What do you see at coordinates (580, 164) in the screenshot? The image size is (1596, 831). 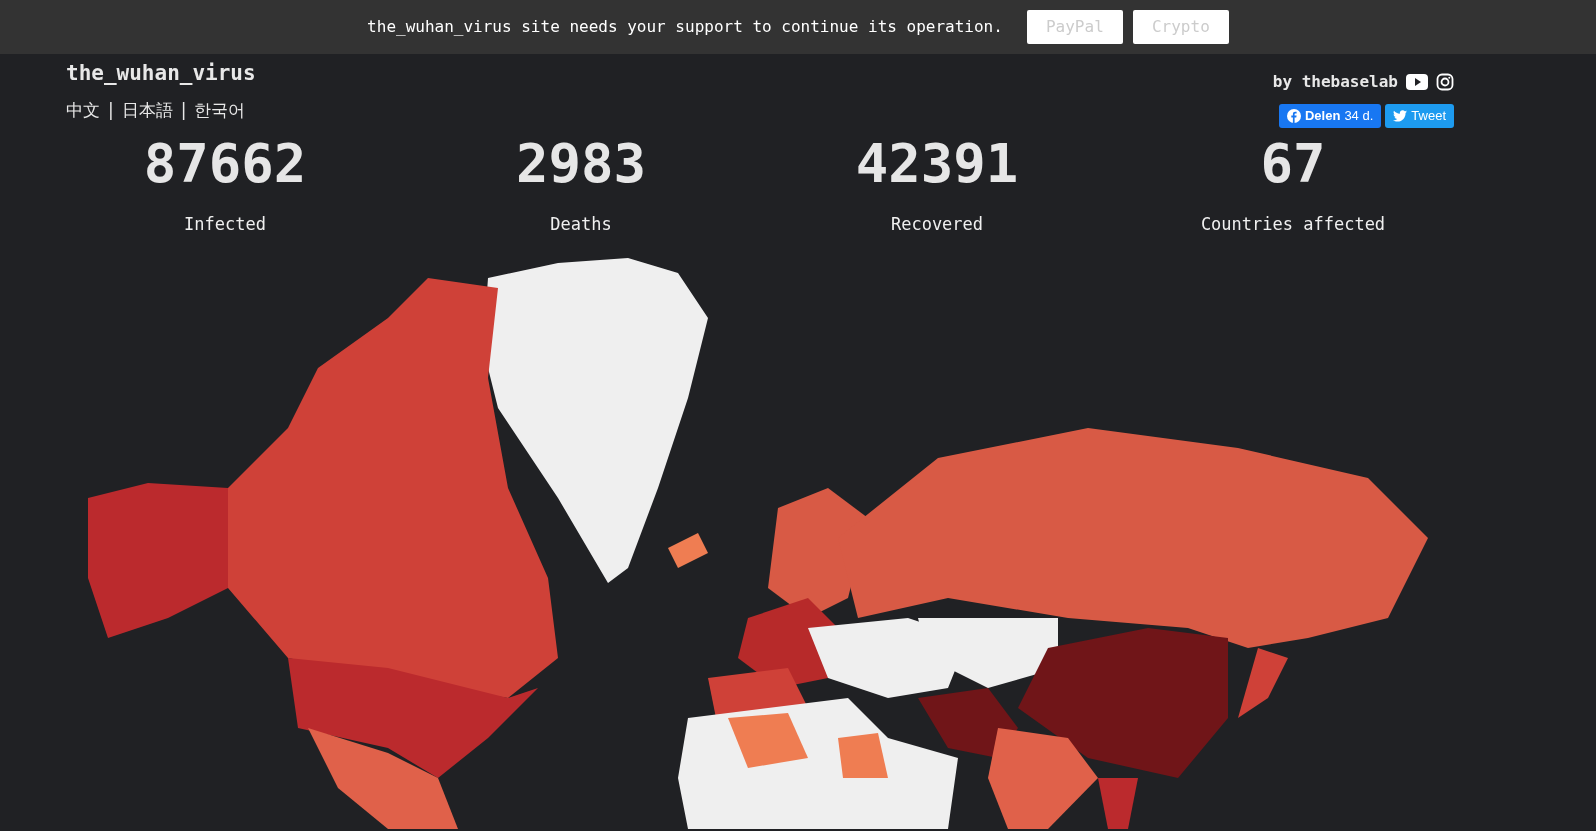 I see `stat-value: 2983` at bounding box center [580, 164].